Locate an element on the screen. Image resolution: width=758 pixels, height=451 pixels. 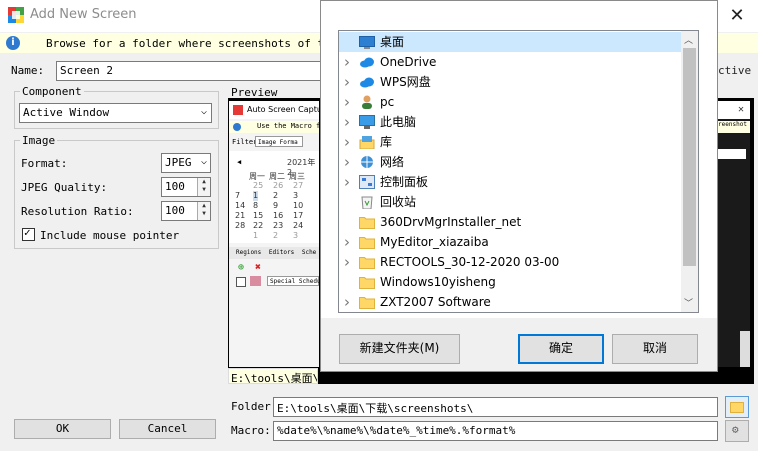
check-icon: ✓ is located at coordinates (27, 232).